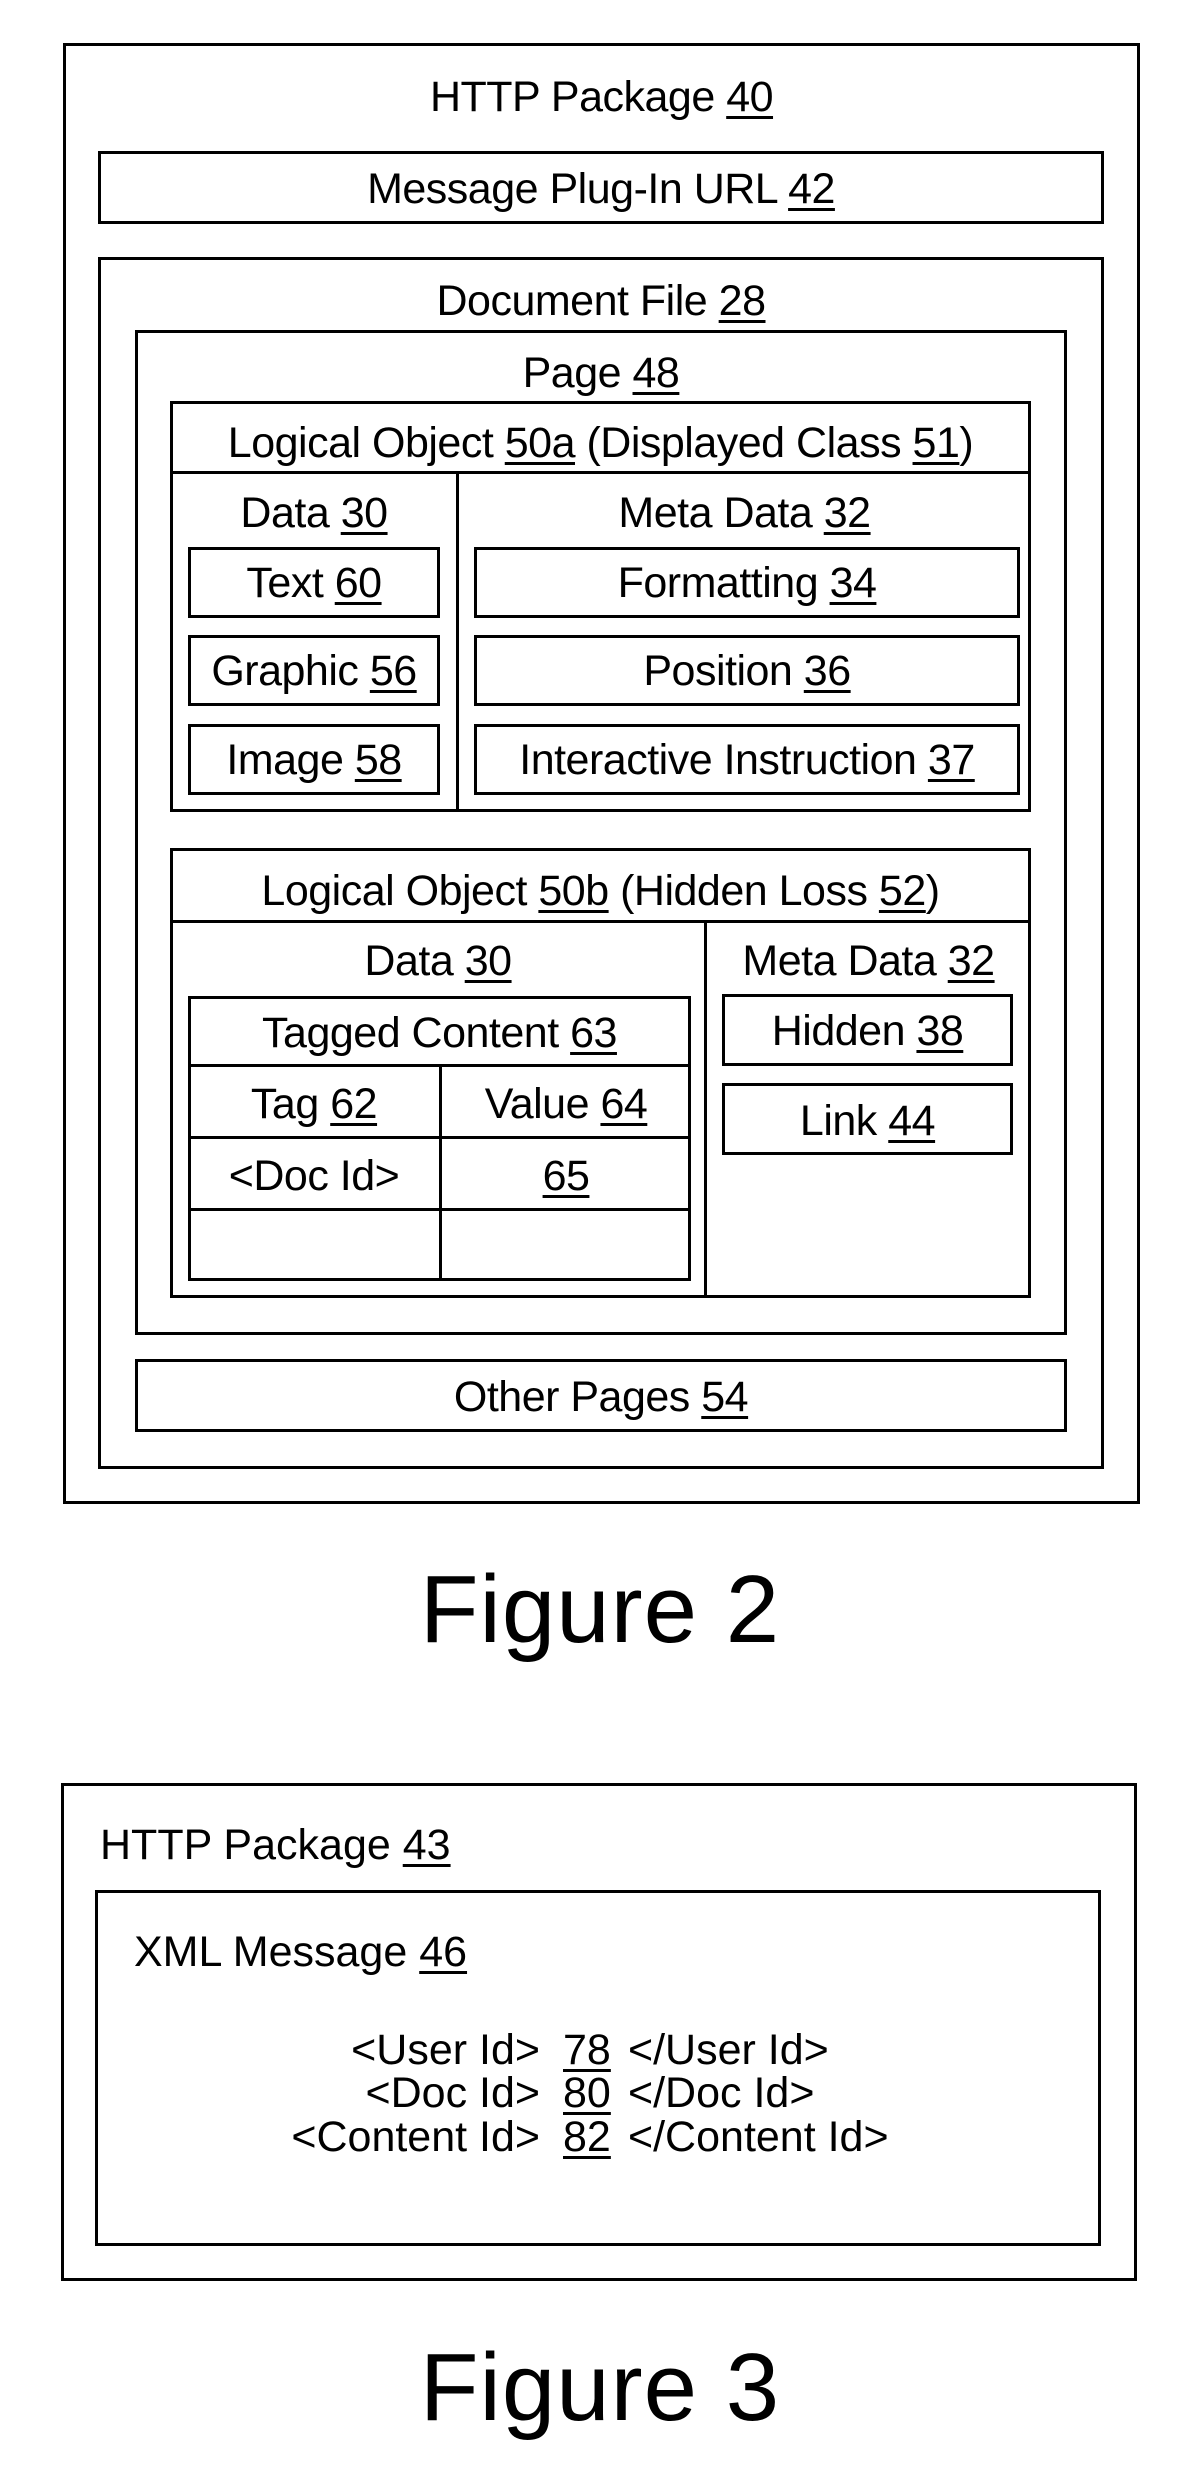 This screenshot has width=1200, height=2491. I want to click on position-36-label: Position 36, so click(747, 671).